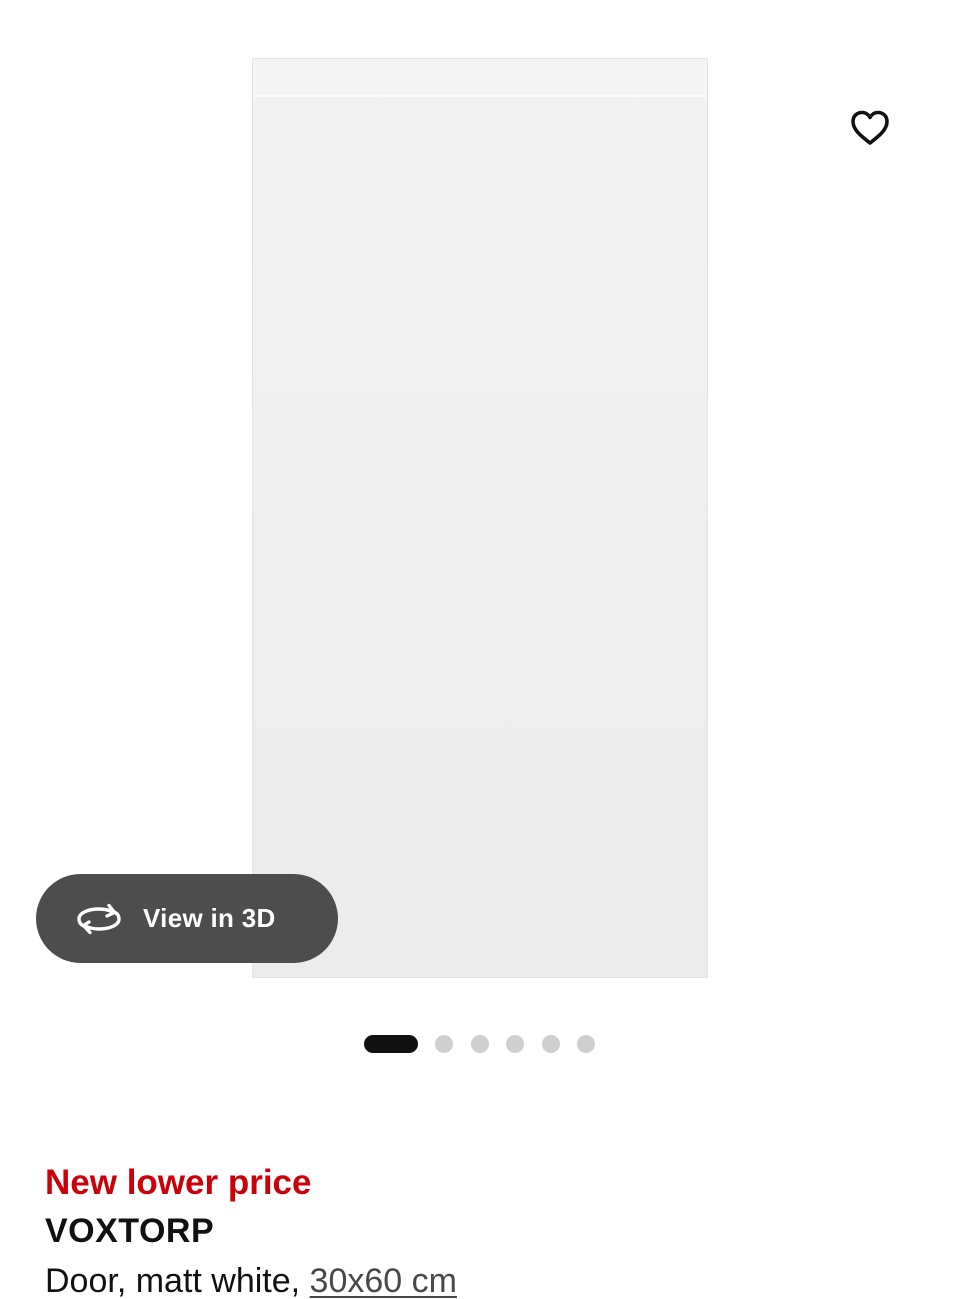 This screenshot has height=1299, width=960. What do you see at coordinates (485, 1278) in the screenshot?
I see `product-description: Door, matt white, 30x60 cm` at bounding box center [485, 1278].